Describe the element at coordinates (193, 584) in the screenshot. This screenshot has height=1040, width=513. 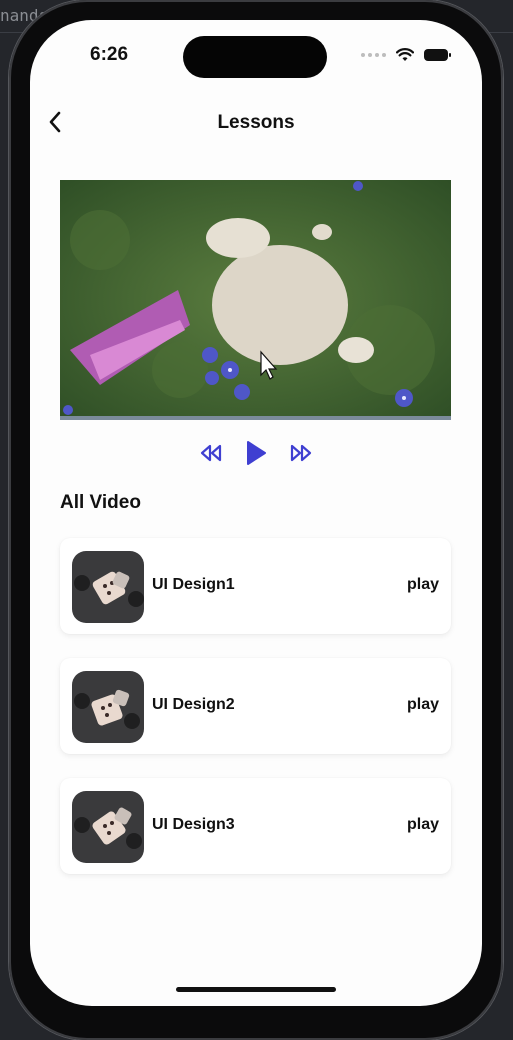
I see `video-title: UI Design1` at that location.